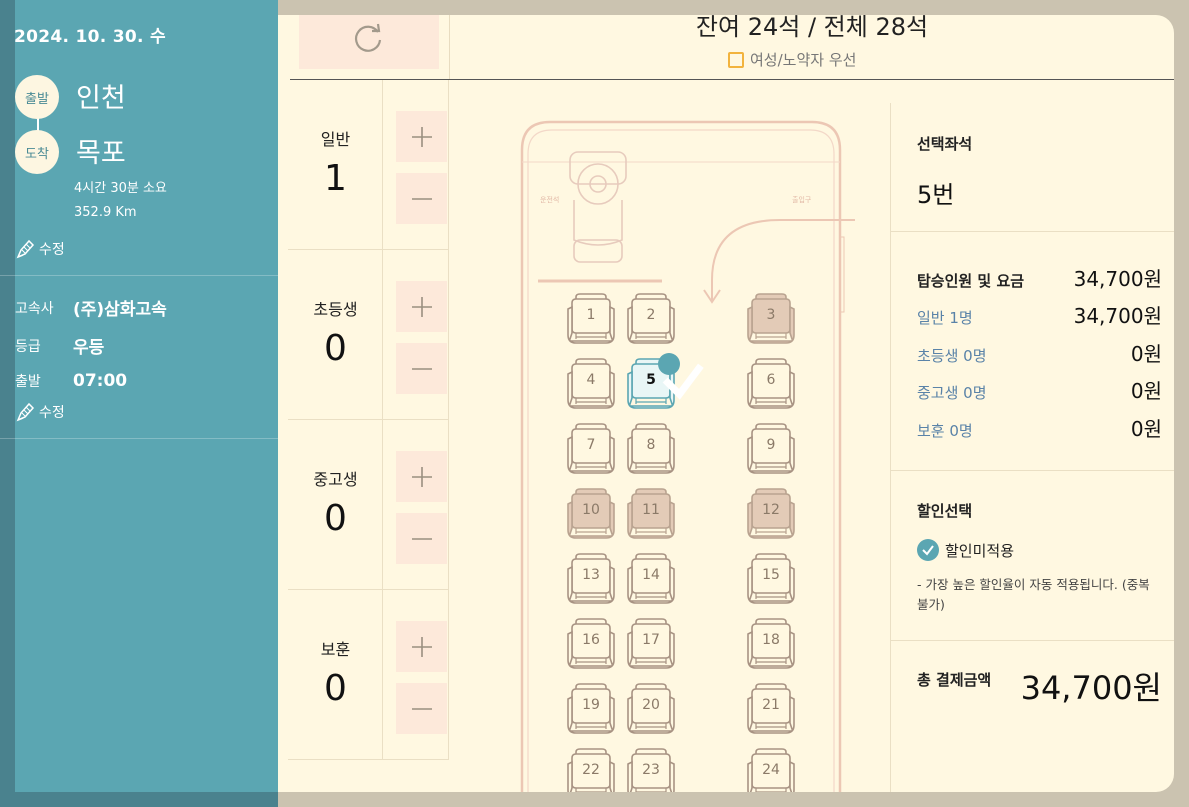 The width and height of the screenshot is (1189, 807). I want to click on check-circle-icon, so click(681, 376).